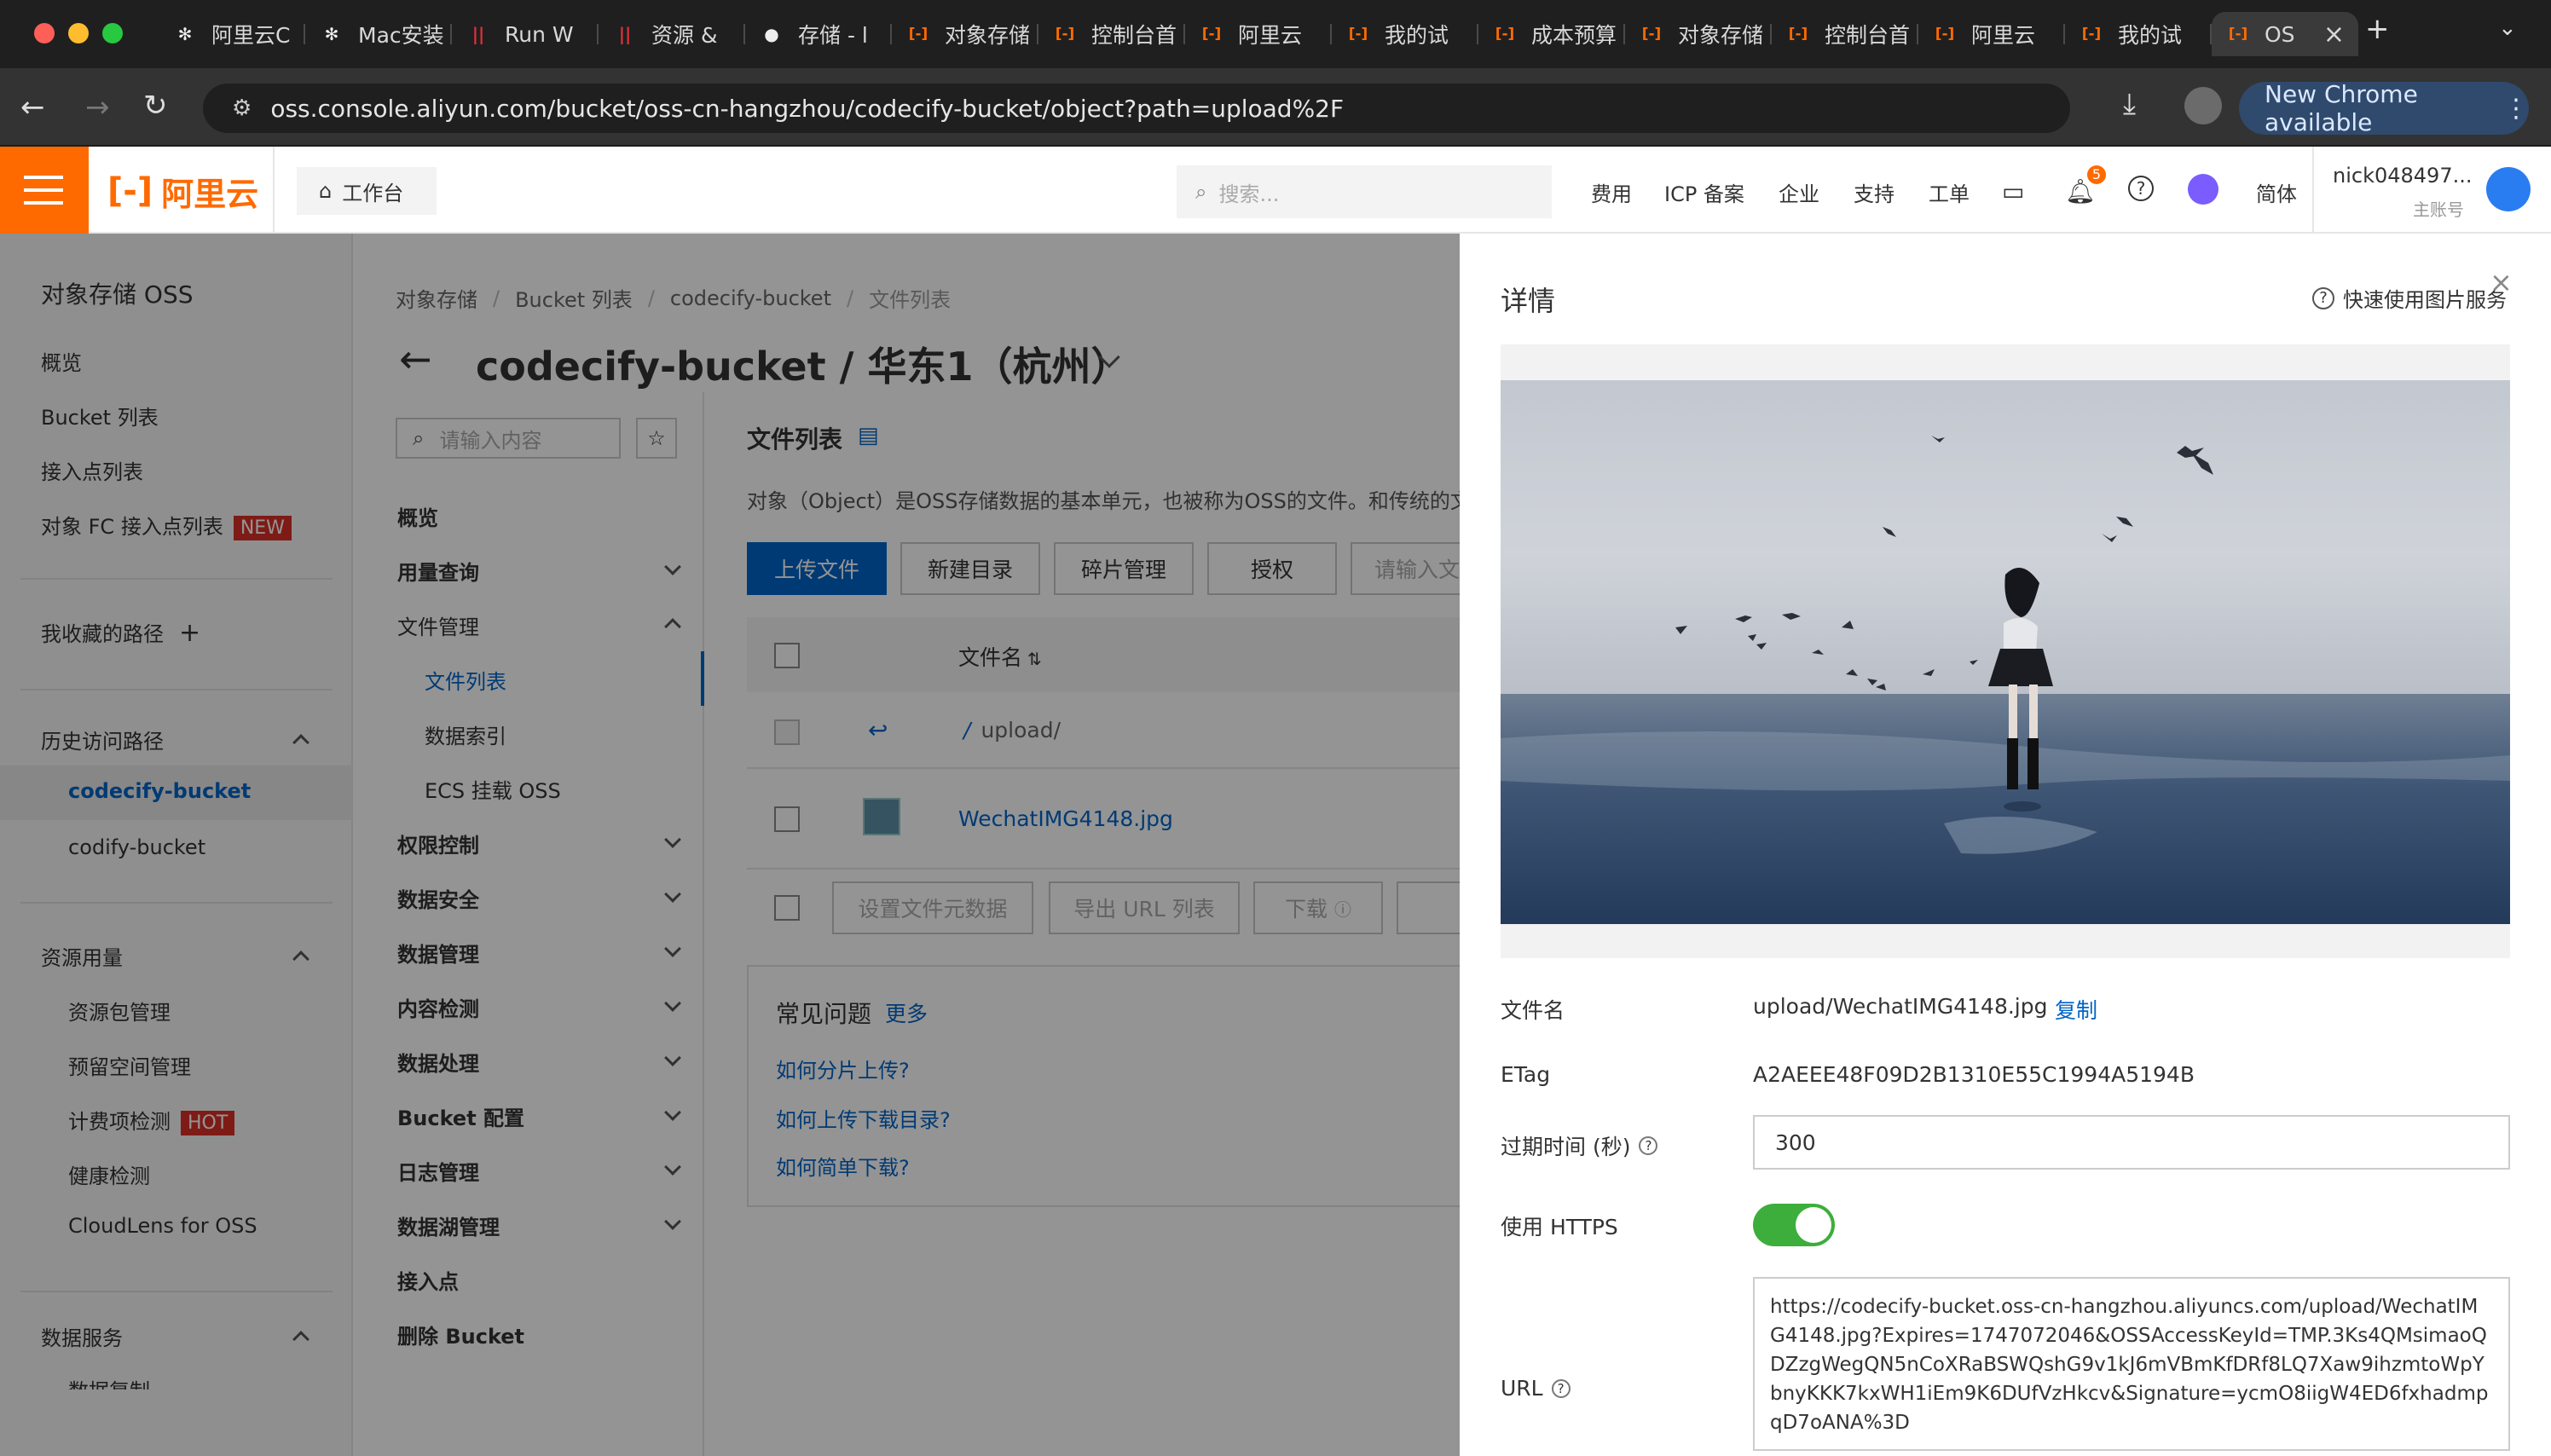 Image resolution: width=2551 pixels, height=1456 pixels. What do you see at coordinates (1612, 192) in the screenshot?
I see `nav-billing: 费用` at bounding box center [1612, 192].